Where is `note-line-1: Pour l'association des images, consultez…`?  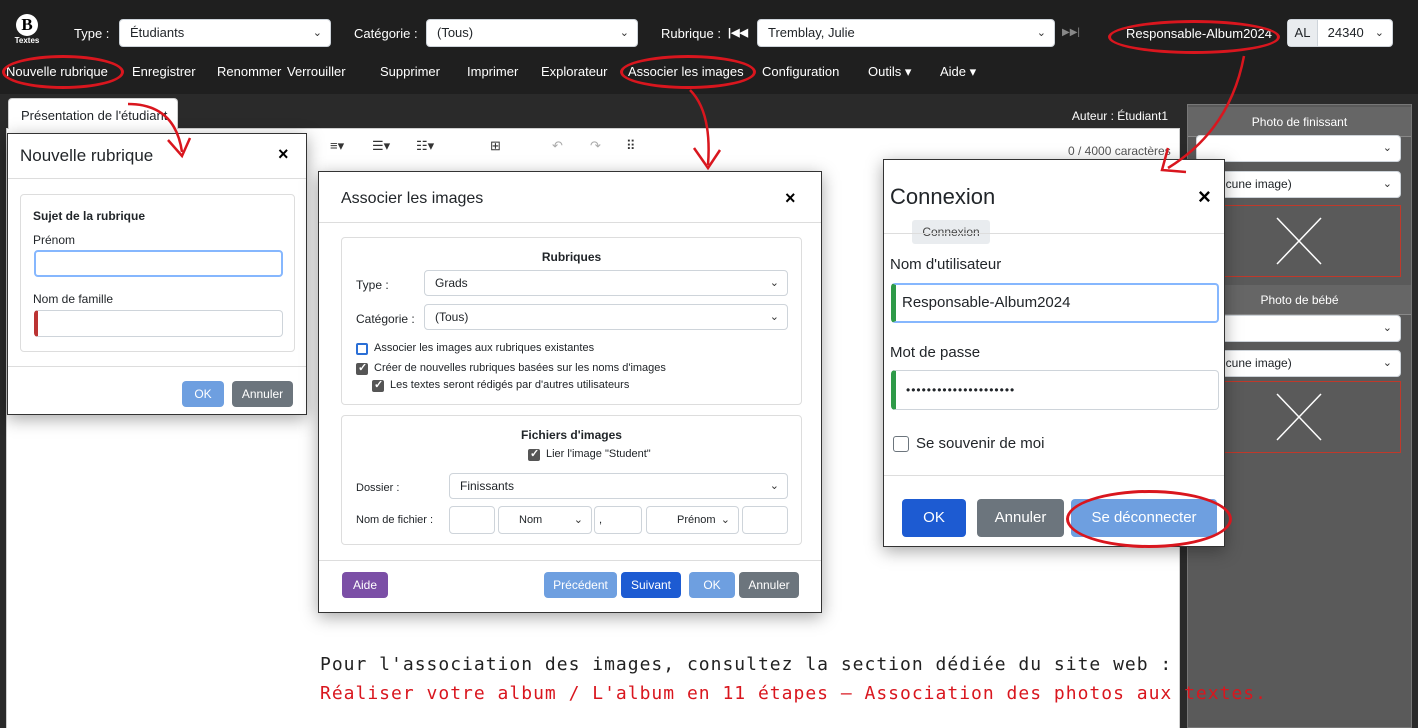 note-line-1: Pour l'association des images, consultez… is located at coordinates (746, 664).